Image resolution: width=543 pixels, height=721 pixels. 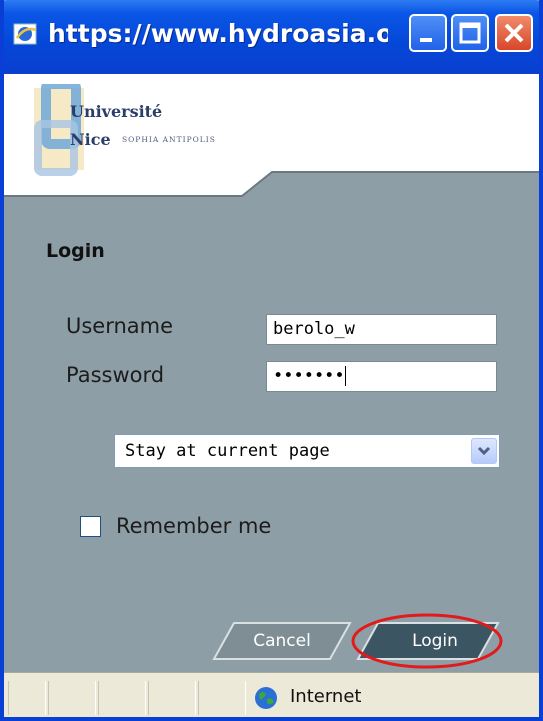 What do you see at coordinates (381, 376) in the screenshot?
I see `password-field: •••••••` at bounding box center [381, 376].